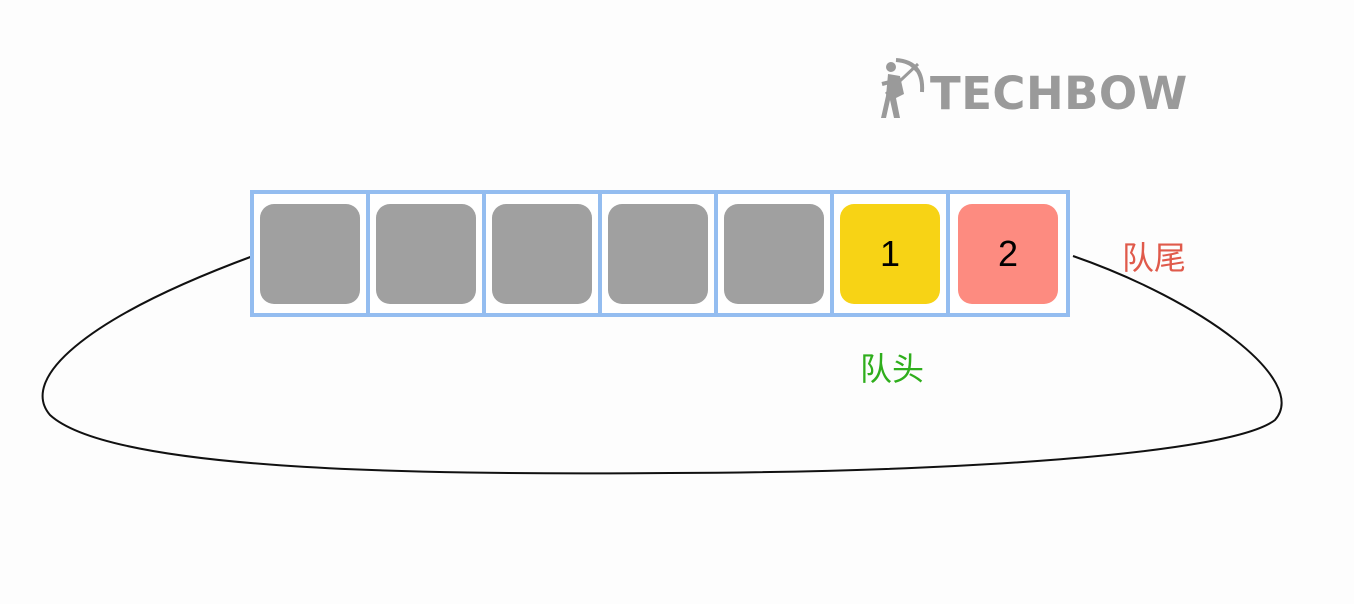  I want to click on queue-array: 1 2, so click(660, 253).